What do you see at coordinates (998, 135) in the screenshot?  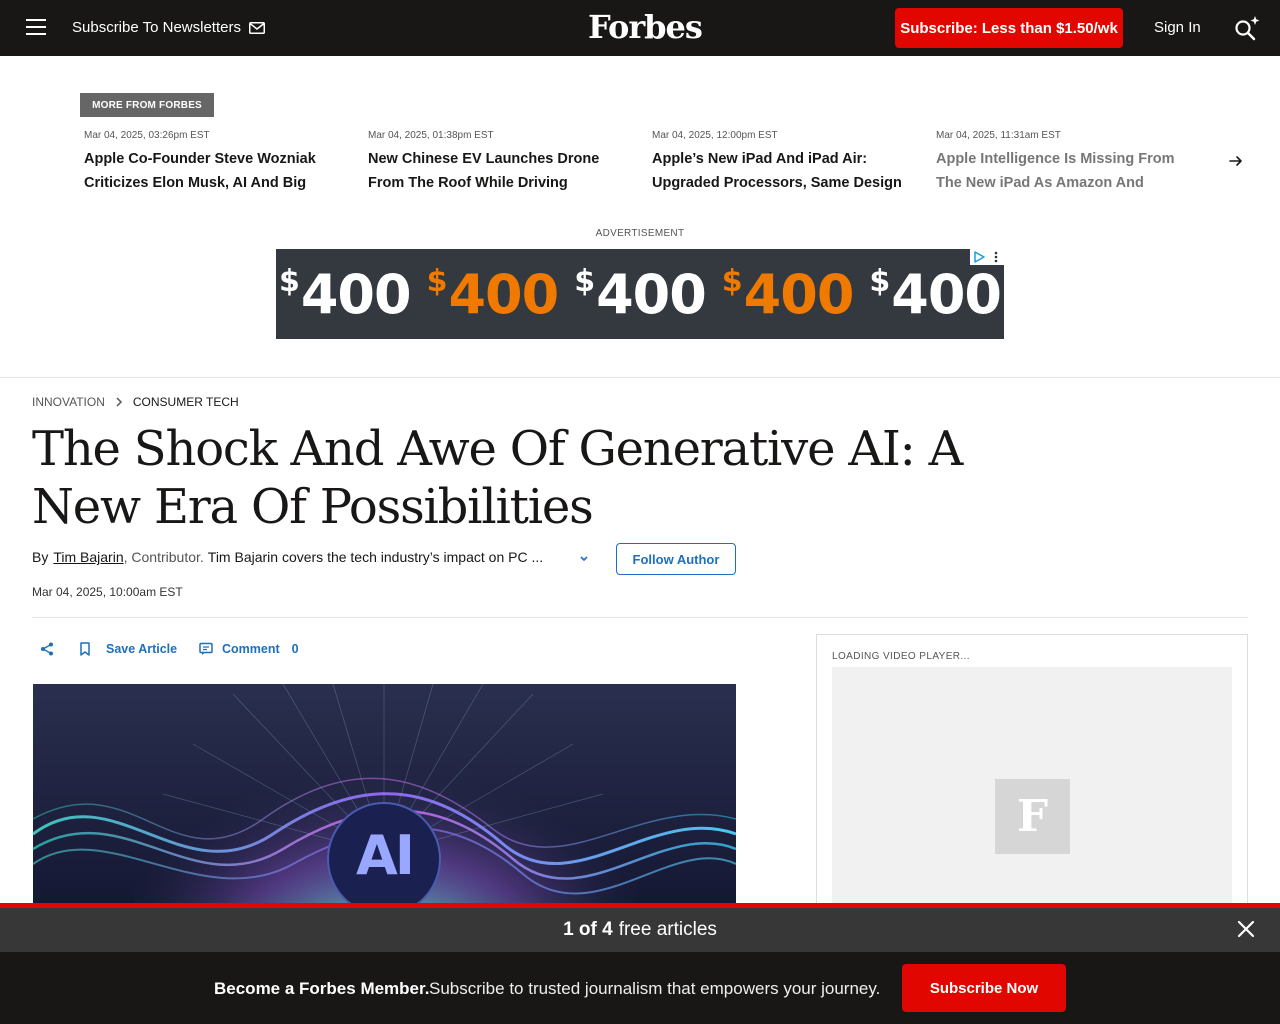 I see `more-item-date: Mar 04, 2025, 11:31am EST` at bounding box center [998, 135].